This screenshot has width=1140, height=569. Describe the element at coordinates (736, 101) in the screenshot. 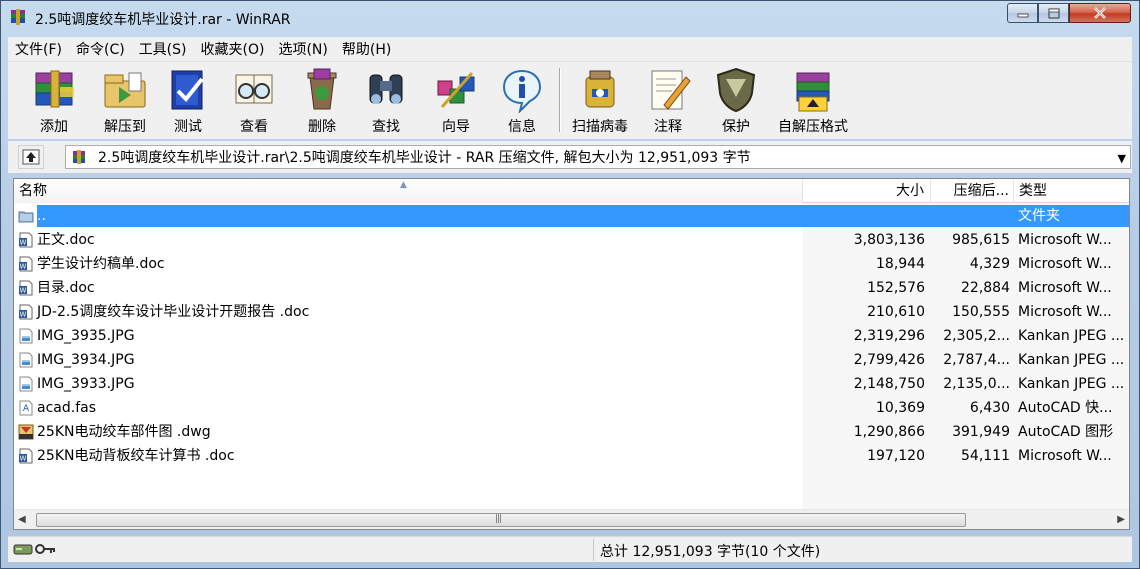

I see `protect-button: 保护` at that location.